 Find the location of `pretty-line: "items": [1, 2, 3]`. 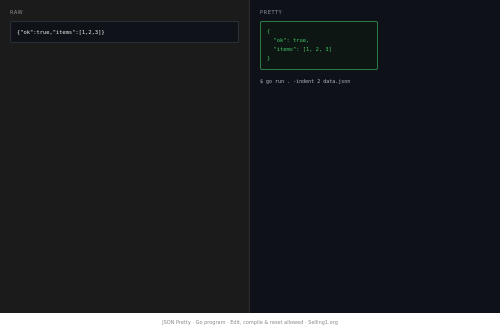

pretty-line: "items": [1, 2, 3] is located at coordinates (299, 50).